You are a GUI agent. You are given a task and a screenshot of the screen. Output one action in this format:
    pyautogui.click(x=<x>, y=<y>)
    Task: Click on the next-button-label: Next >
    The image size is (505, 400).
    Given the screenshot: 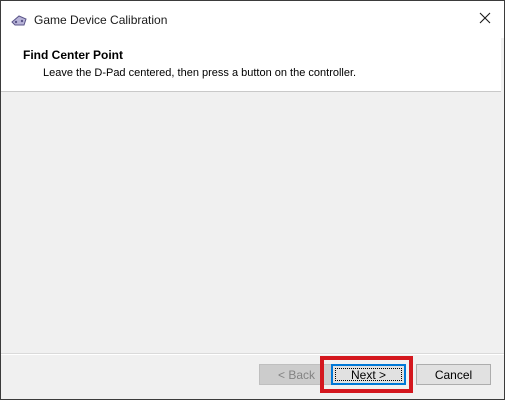 What is the action you would take?
    pyautogui.click(x=368, y=374)
    